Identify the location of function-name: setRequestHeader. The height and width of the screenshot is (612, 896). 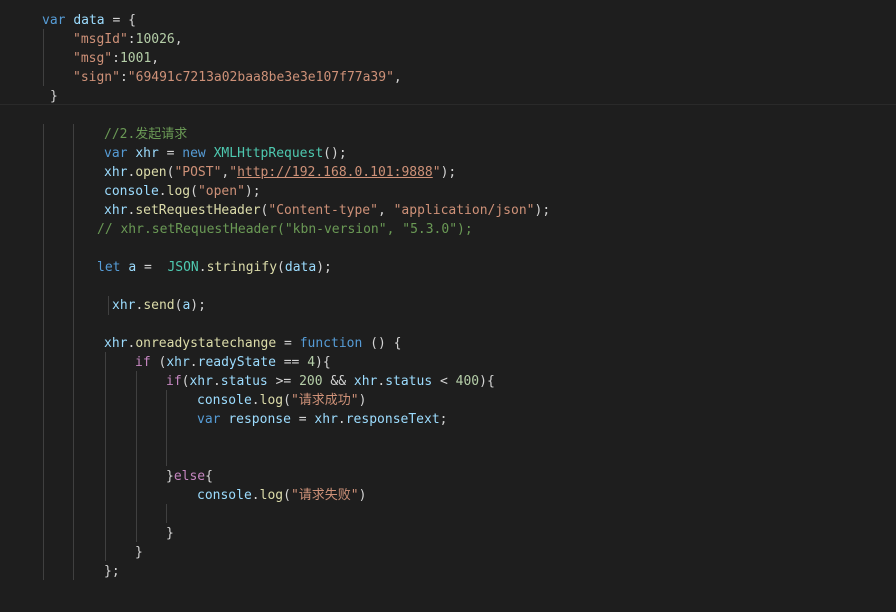
(198, 210).